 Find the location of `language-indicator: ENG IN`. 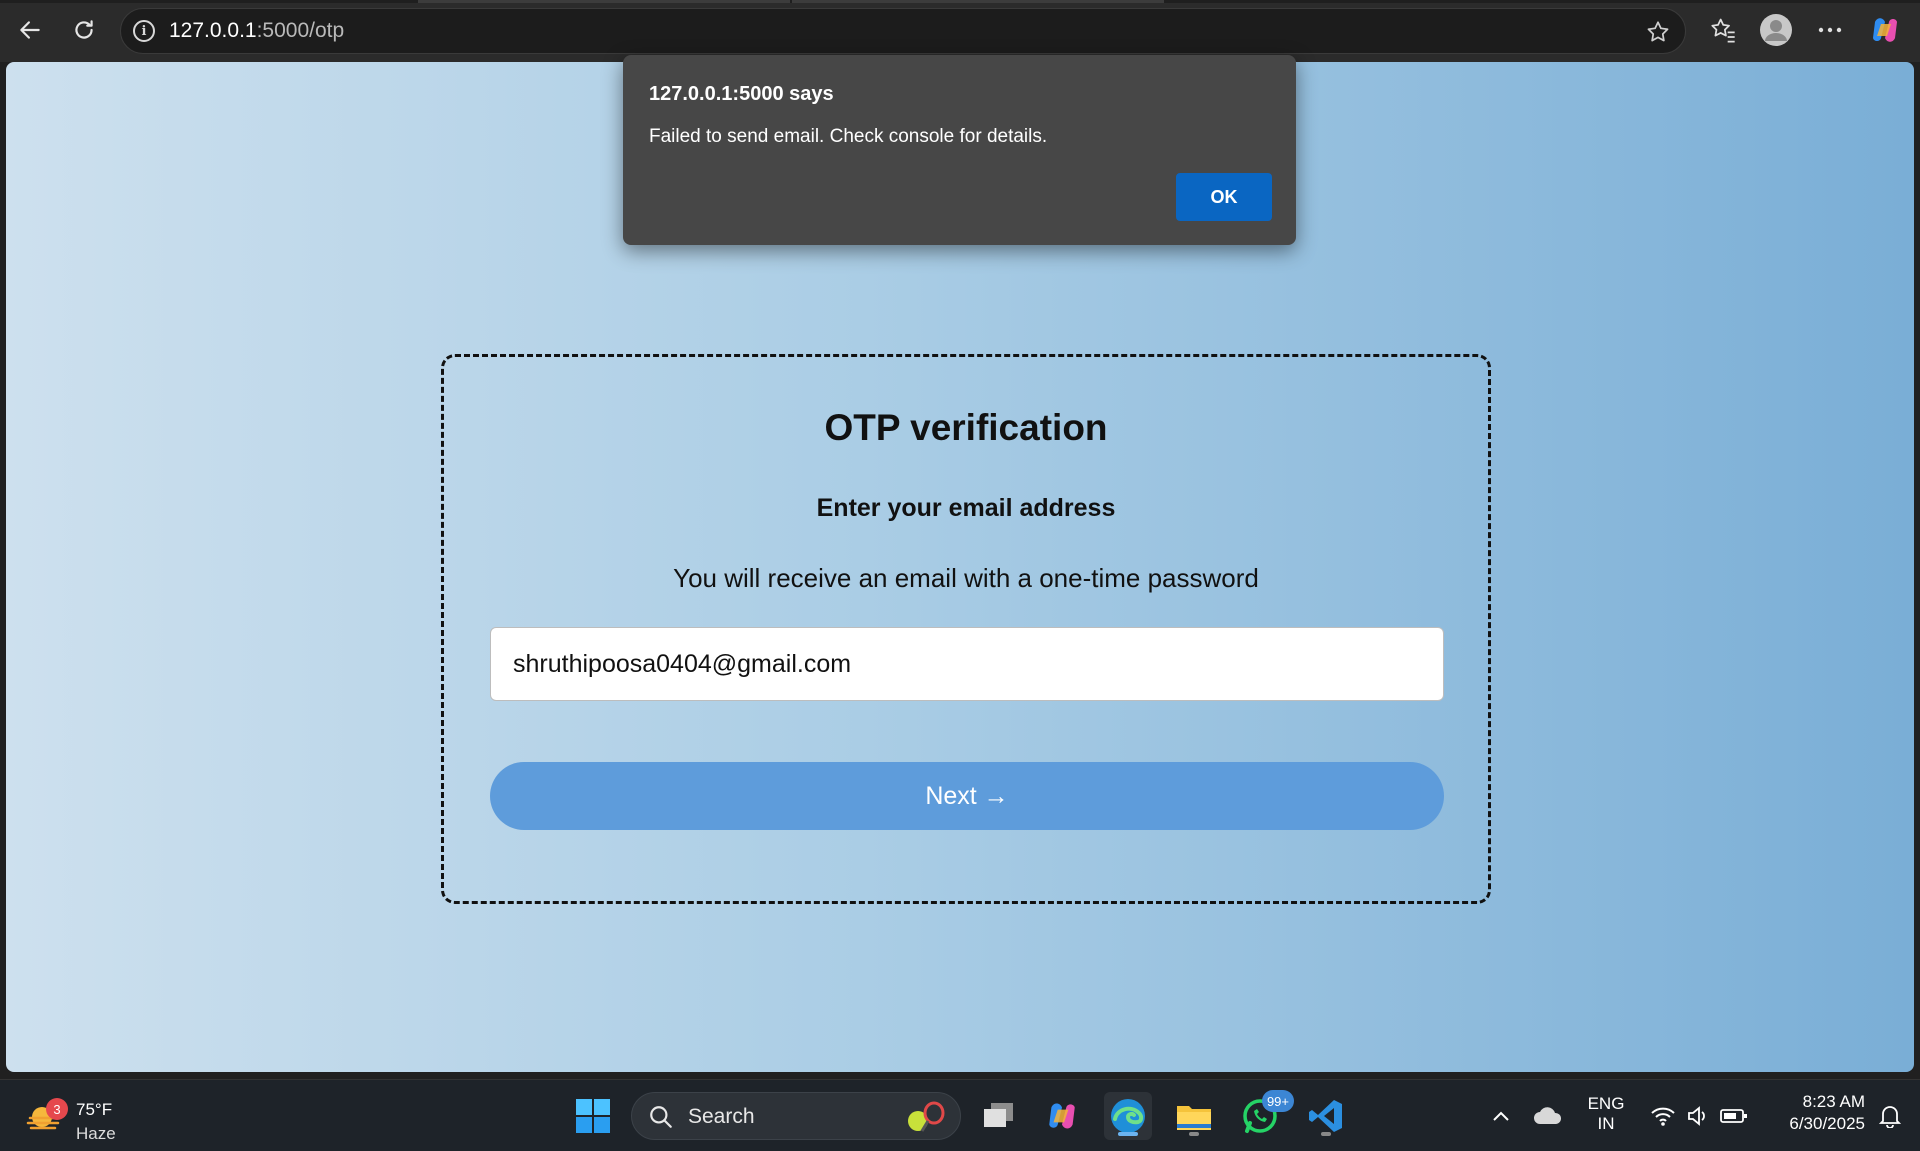

language-indicator: ENG IN is located at coordinates (1606, 1114).